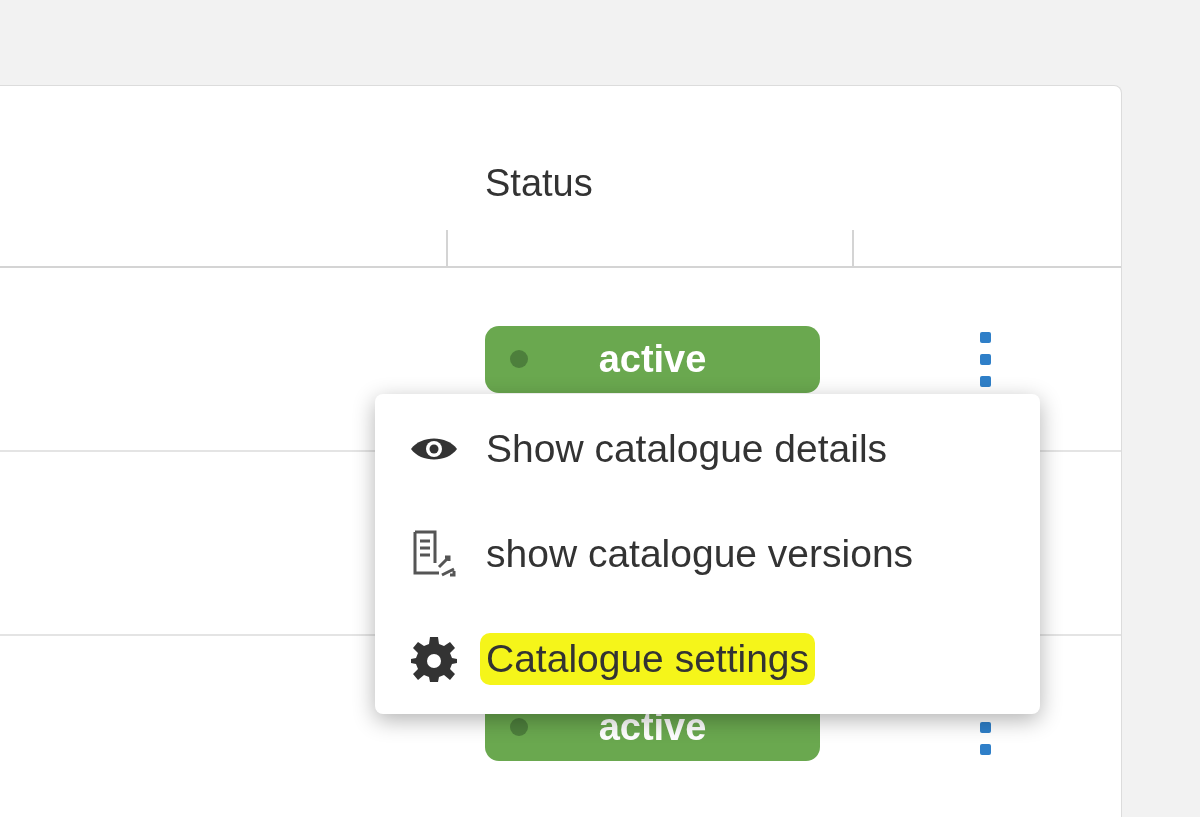 The height and width of the screenshot is (817, 1200). What do you see at coordinates (434, 659) in the screenshot?
I see `gear-icon` at bounding box center [434, 659].